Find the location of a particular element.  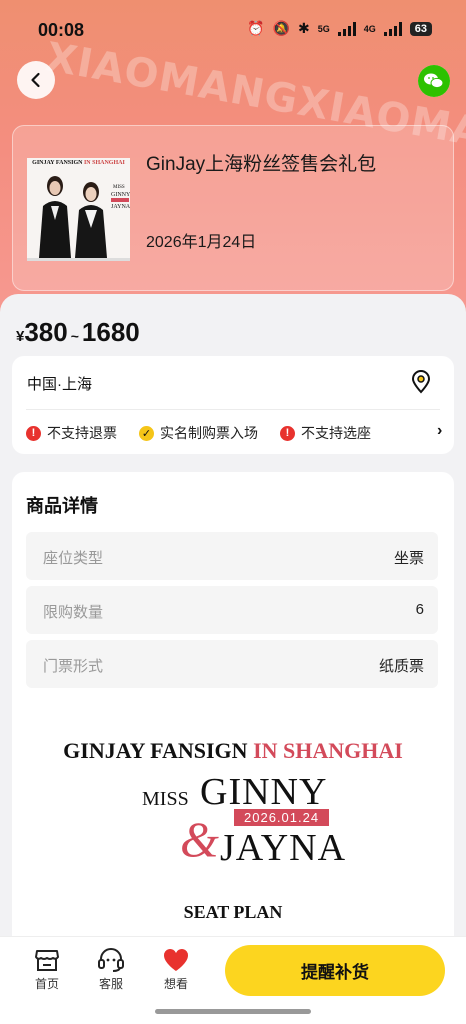

event-date: 2026年1月24日 is located at coordinates (201, 242).